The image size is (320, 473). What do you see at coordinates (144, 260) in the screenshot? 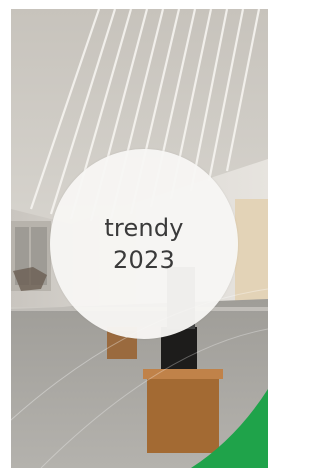
I see `badge-year: 2023` at bounding box center [144, 260].